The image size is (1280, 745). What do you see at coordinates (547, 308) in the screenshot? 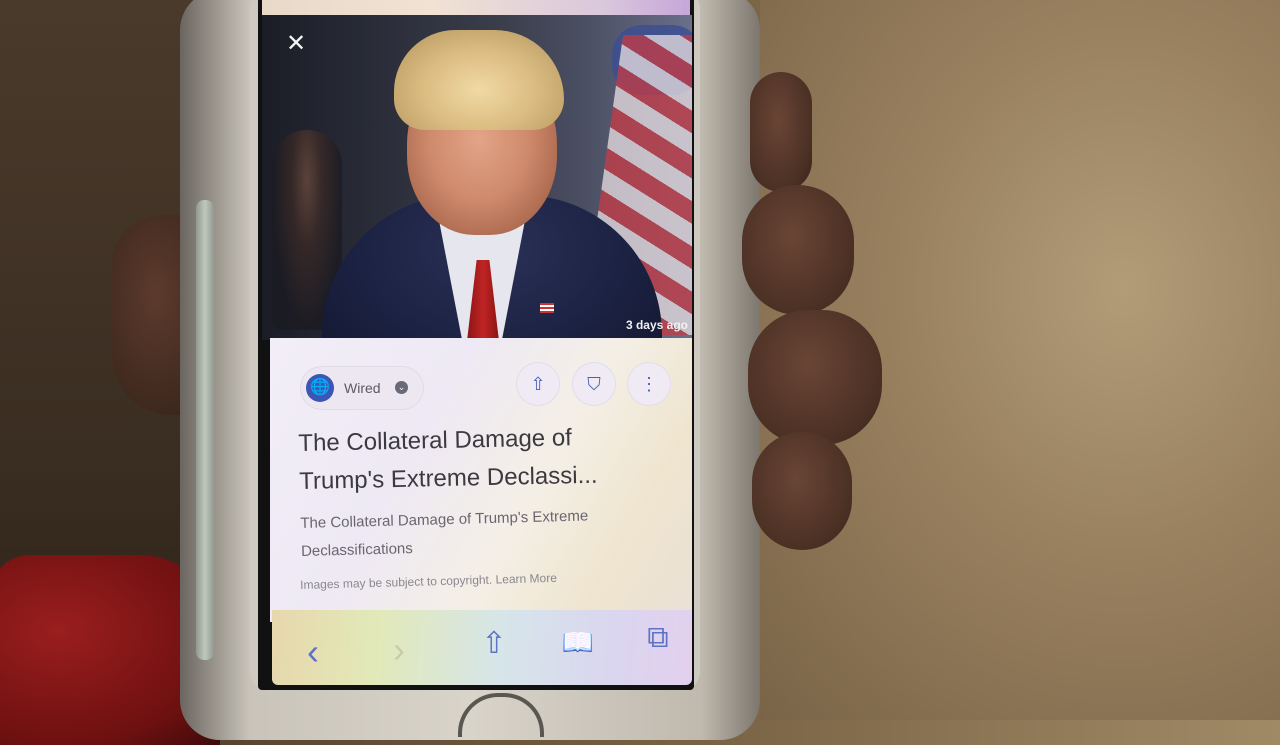
I see `flag-lapel-pin` at bounding box center [547, 308].